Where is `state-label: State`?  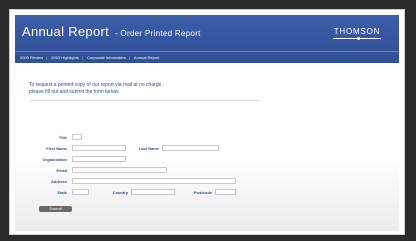 state-label: State is located at coordinates (62, 192).